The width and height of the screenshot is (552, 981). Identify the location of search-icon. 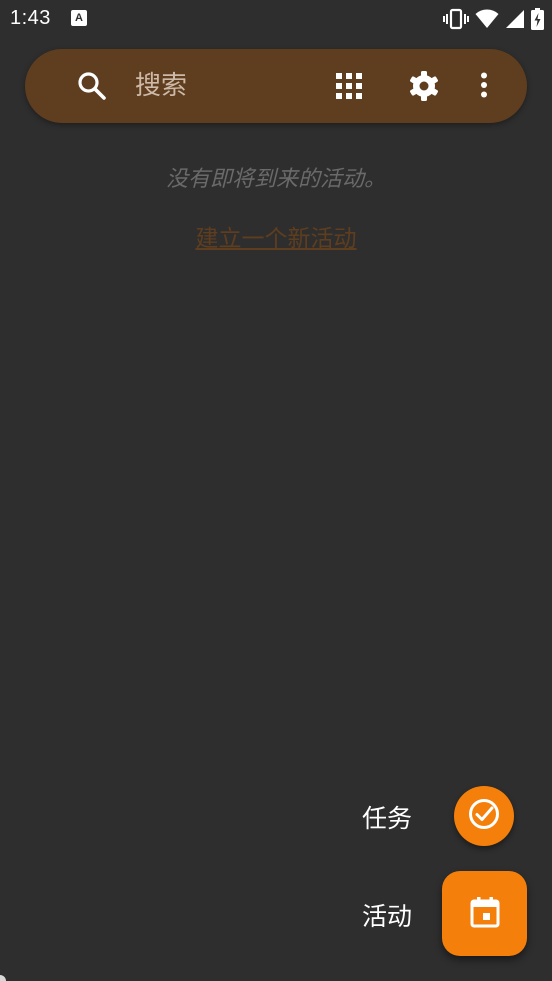
(92, 88).